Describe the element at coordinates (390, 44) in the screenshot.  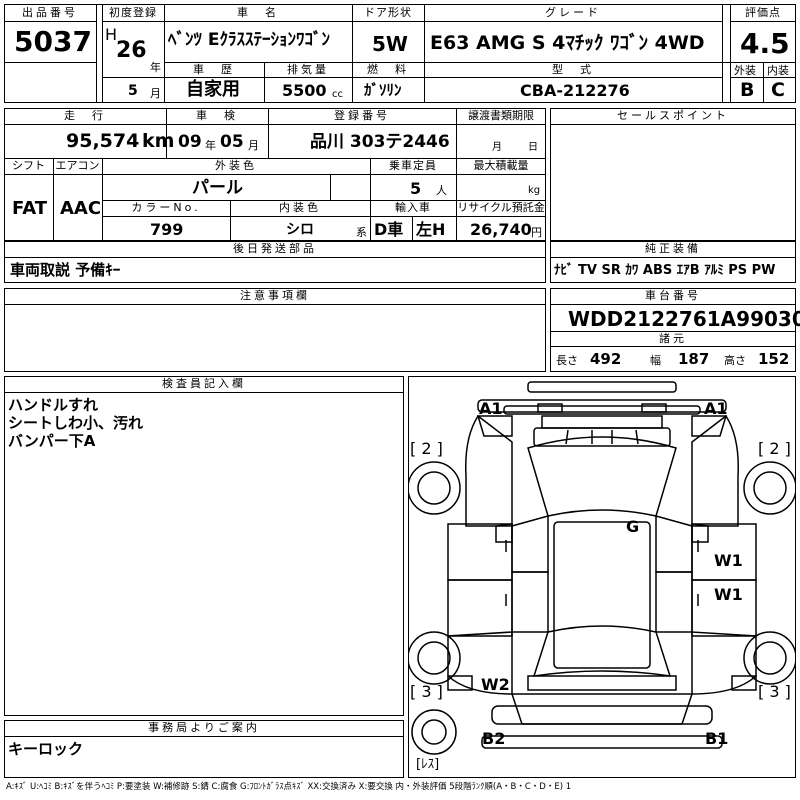
I see `door-type: 5W` at that location.